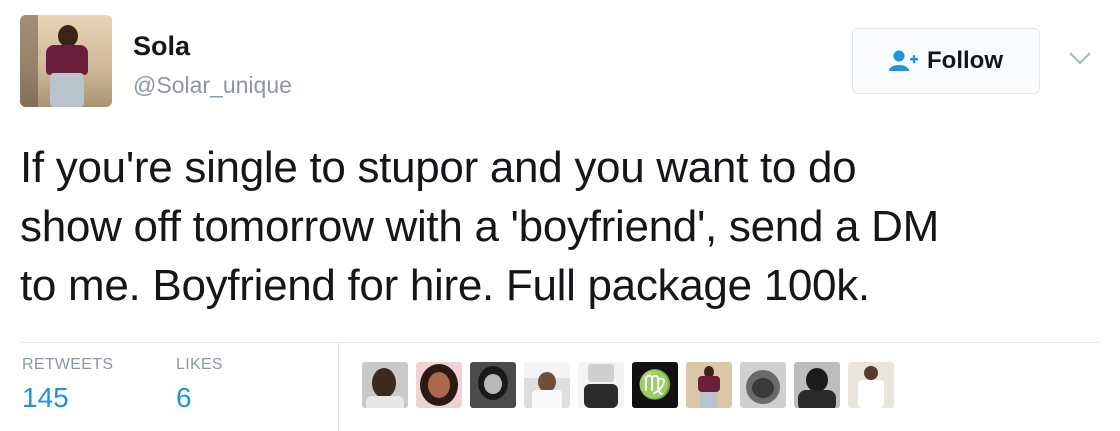  Describe the element at coordinates (68, 364) in the screenshot. I see `retweets-label: RETWEETS` at that location.